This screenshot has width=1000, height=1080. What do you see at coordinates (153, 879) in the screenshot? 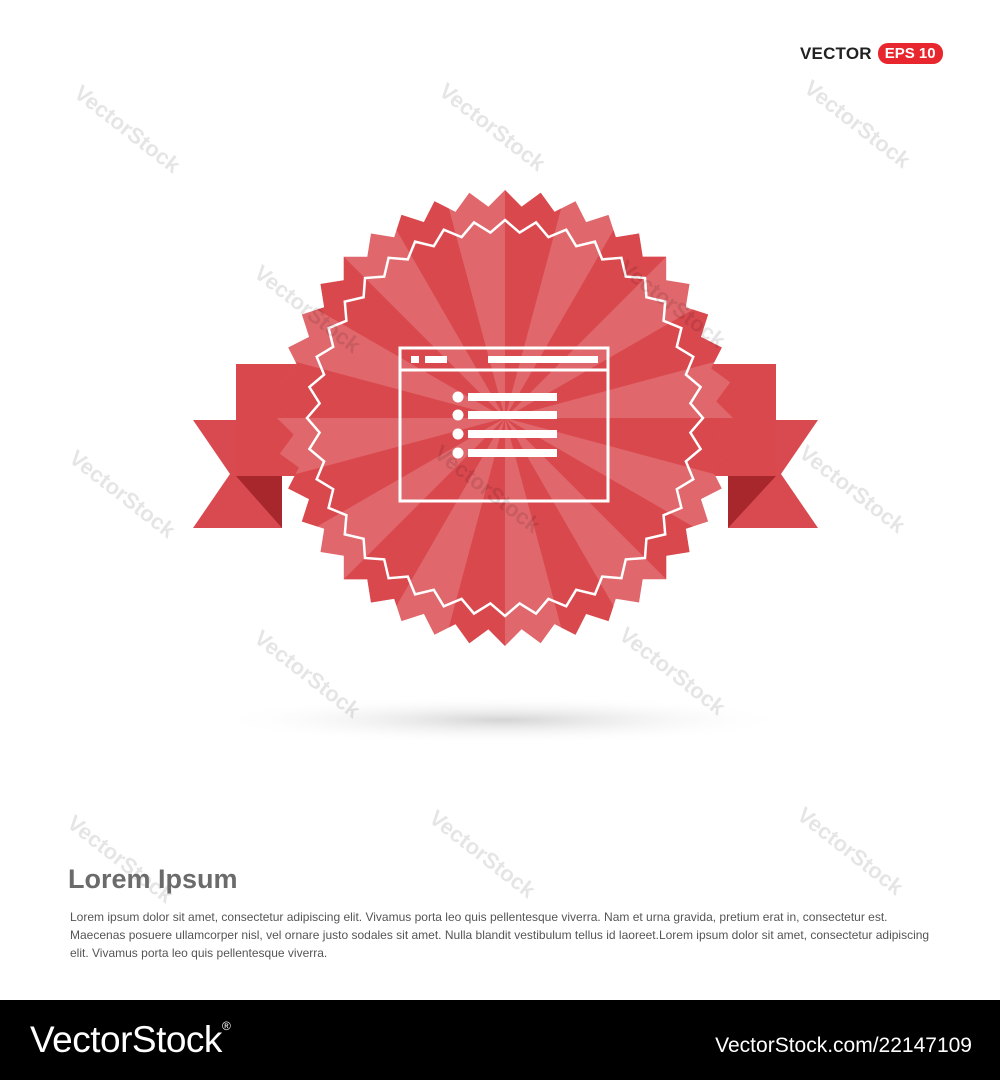
I see `heading: Lorem Ipsum` at bounding box center [153, 879].